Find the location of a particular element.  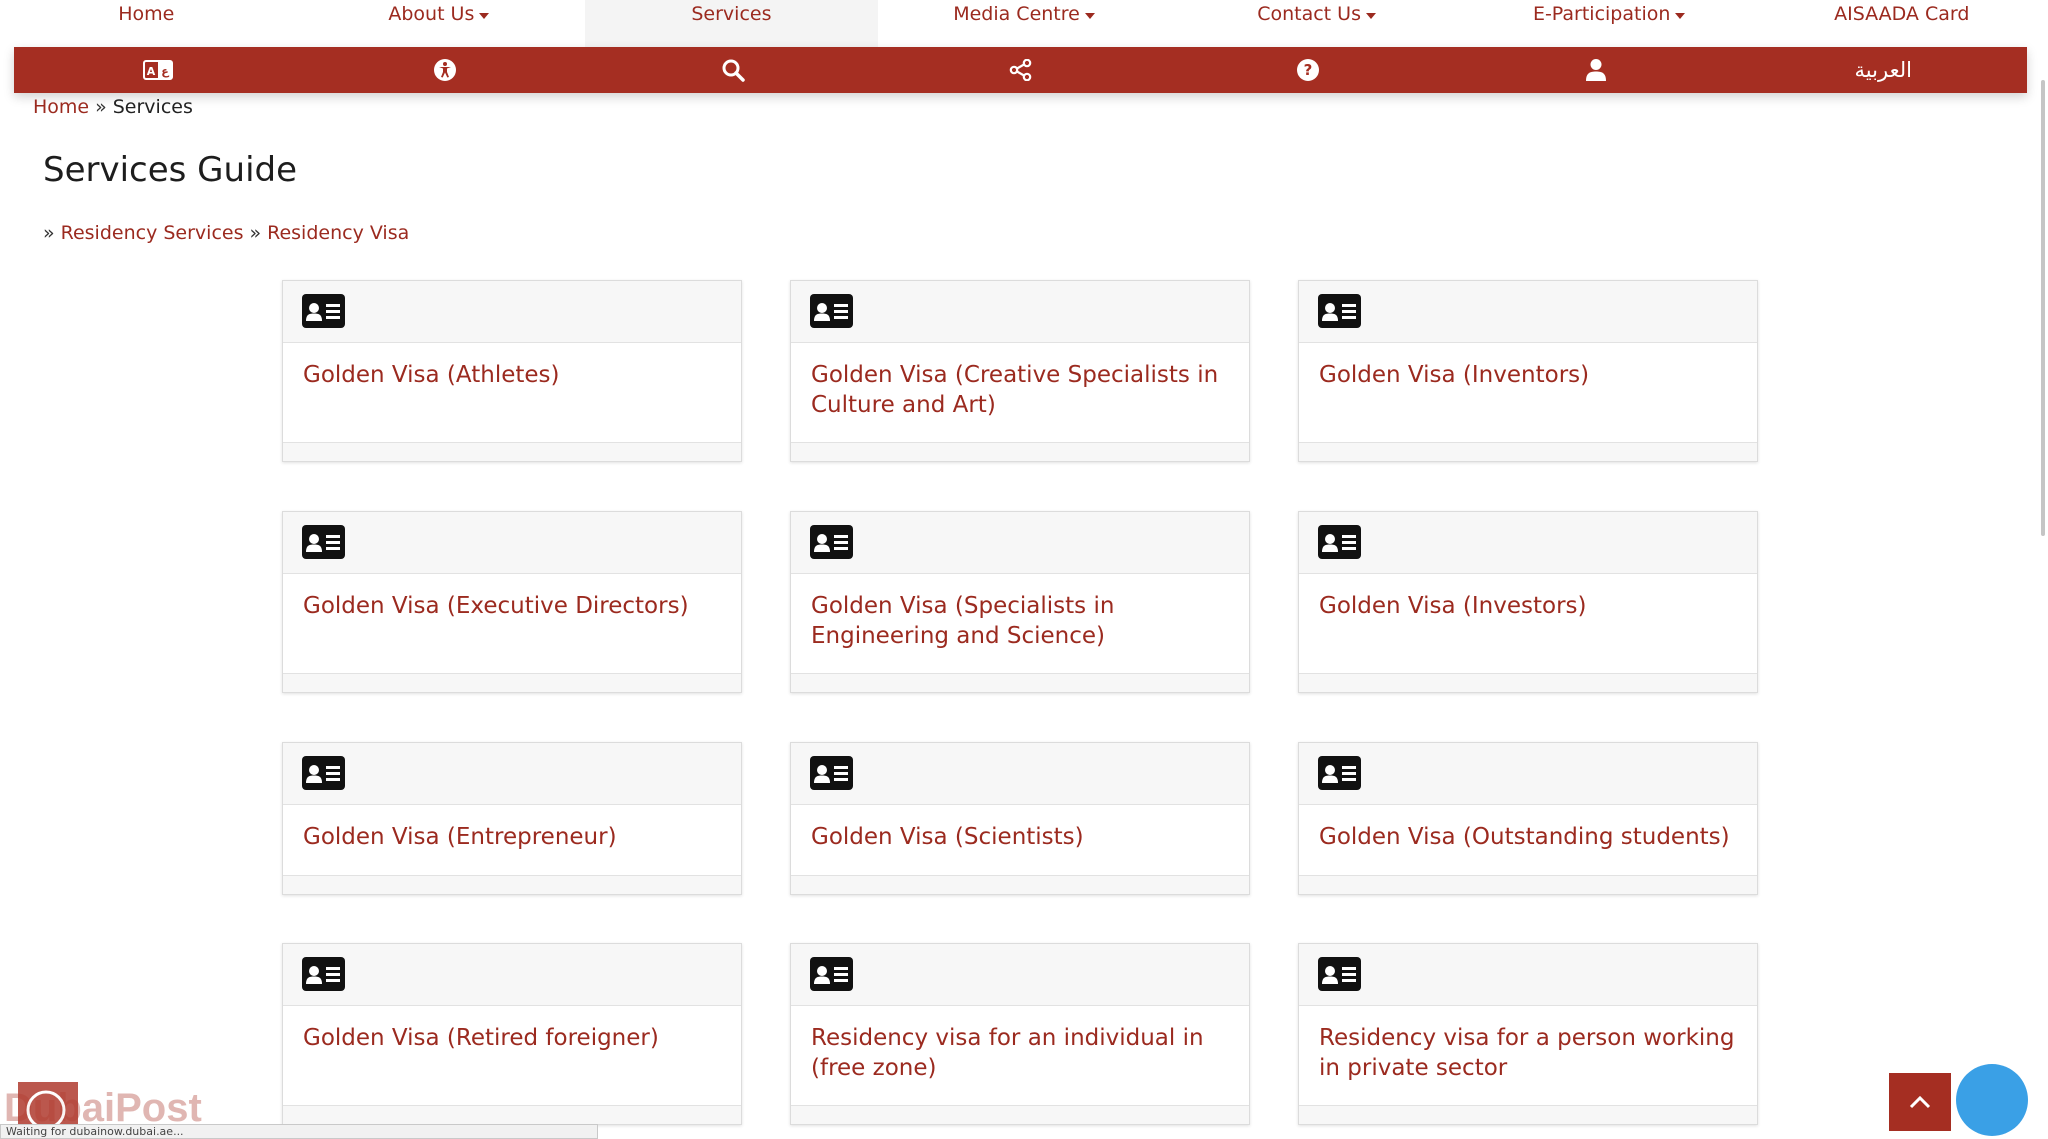

svg-text: A is located at coordinates (151, 71).